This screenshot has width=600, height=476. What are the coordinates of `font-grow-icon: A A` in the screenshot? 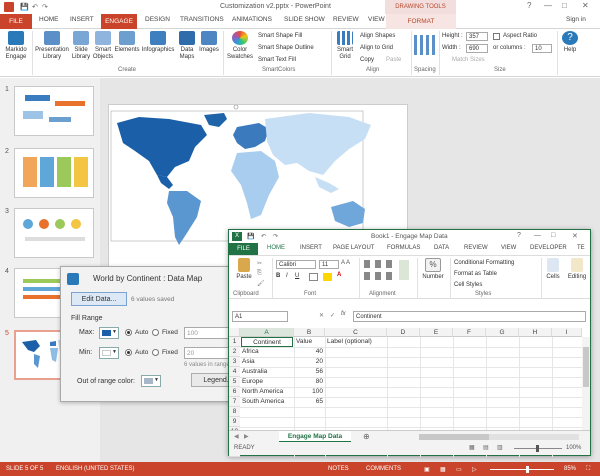 It's located at (345, 263).